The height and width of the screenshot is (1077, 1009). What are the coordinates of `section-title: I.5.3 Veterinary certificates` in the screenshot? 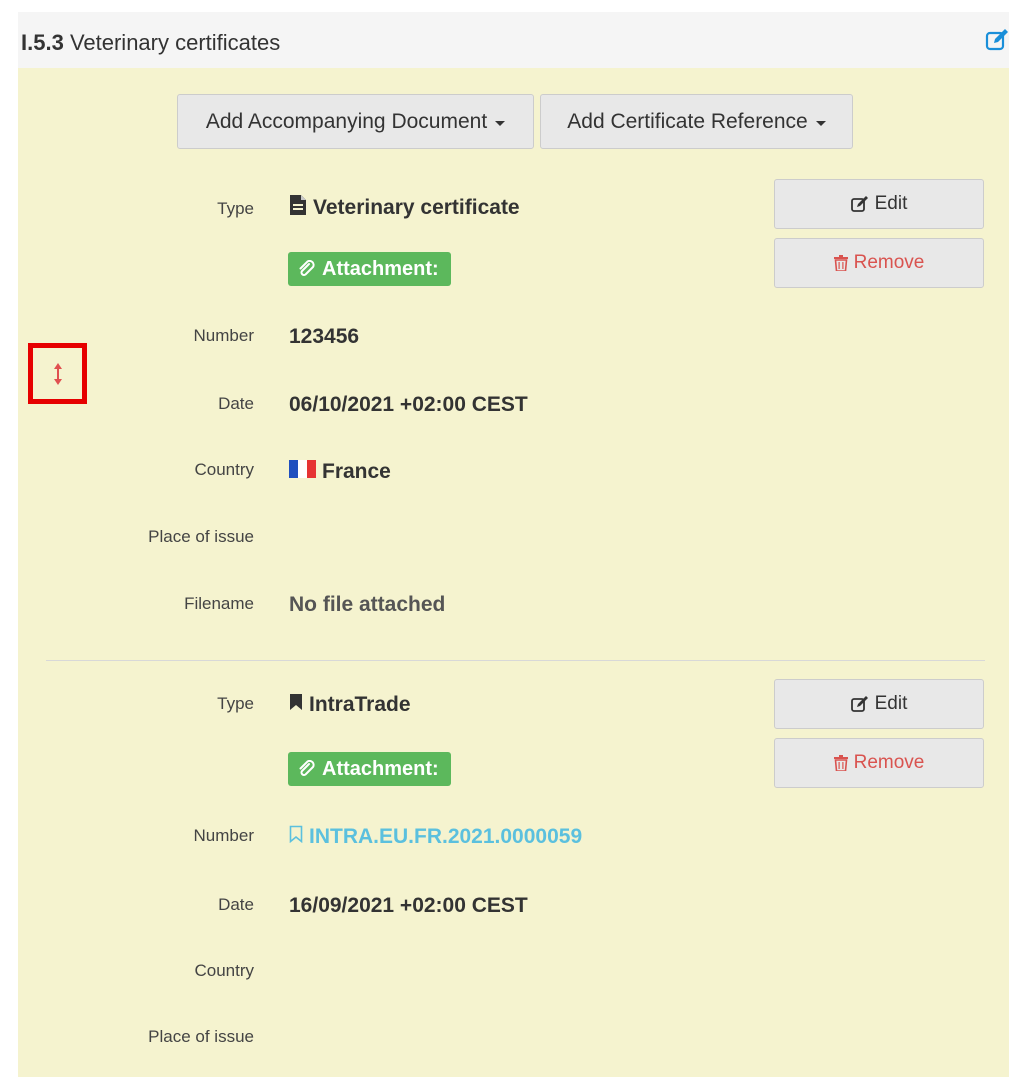 It's located at (150, 43).